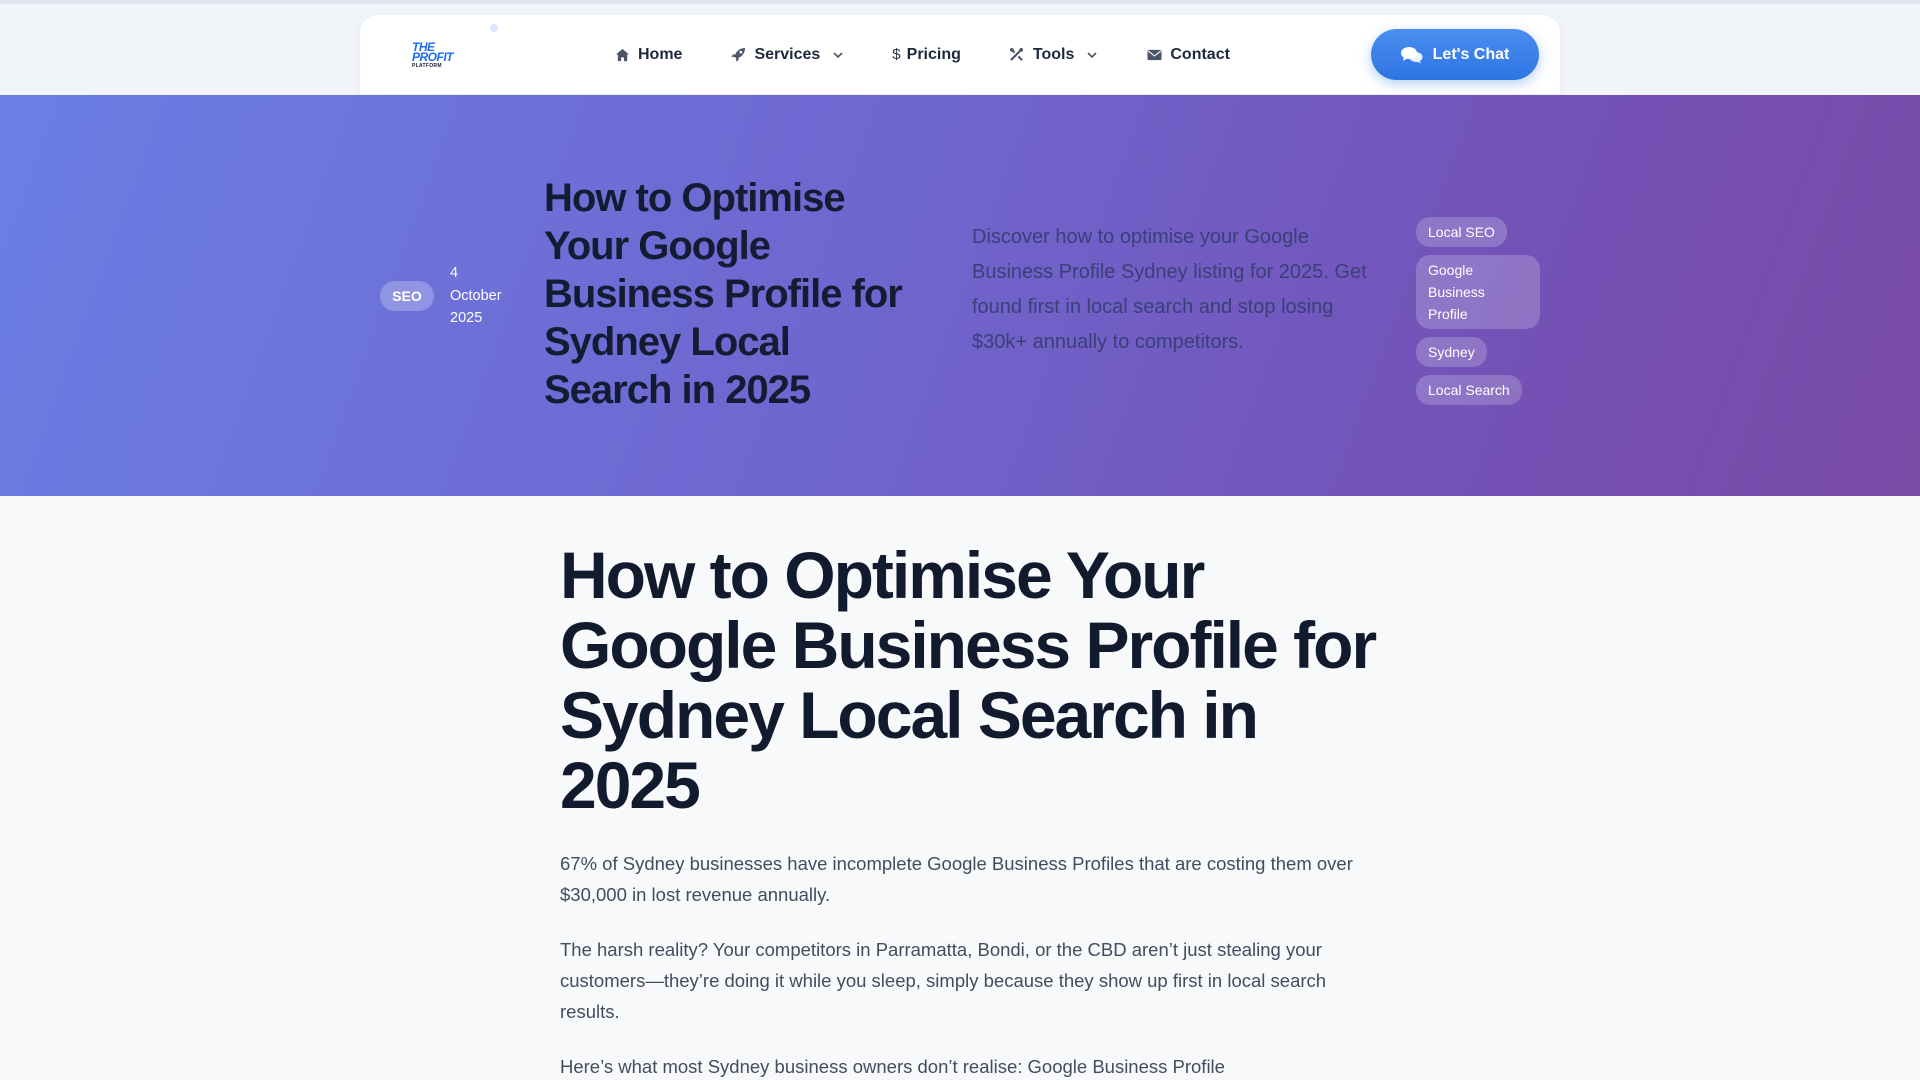 This screenshot has height=1080, width=1920. I want to click on tag-local-search: Local Search, so click(1469, 390).